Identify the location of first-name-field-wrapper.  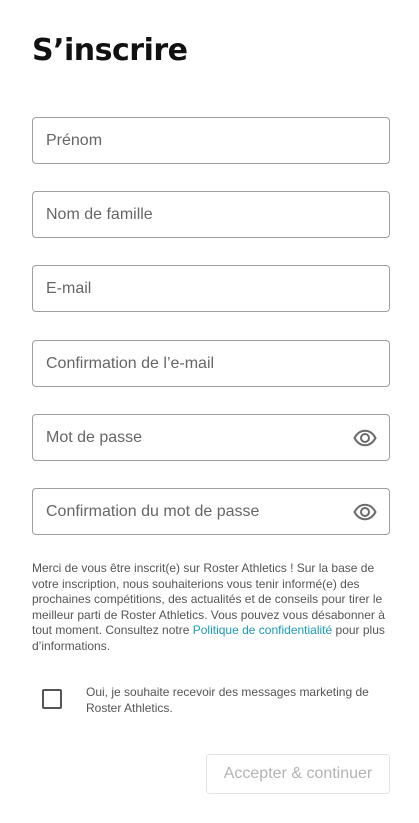
(211, 140).